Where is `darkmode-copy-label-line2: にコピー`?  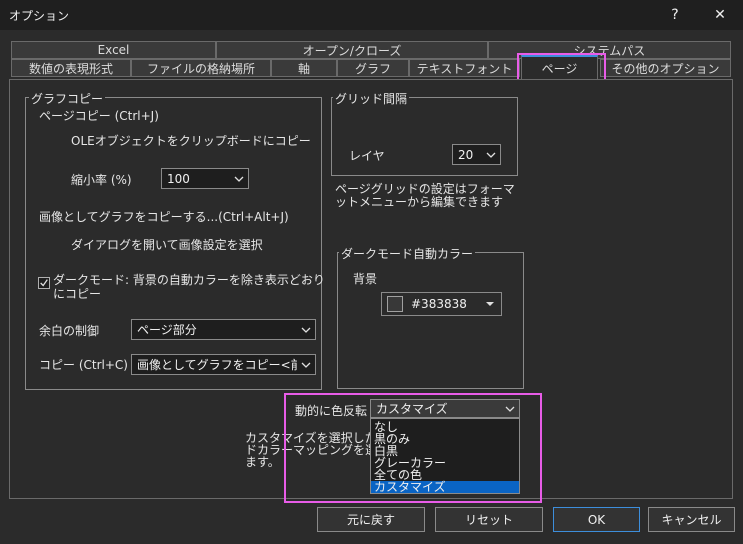
darkmode-copy-label-line2: にコピー is located at coordinates (77, 294).